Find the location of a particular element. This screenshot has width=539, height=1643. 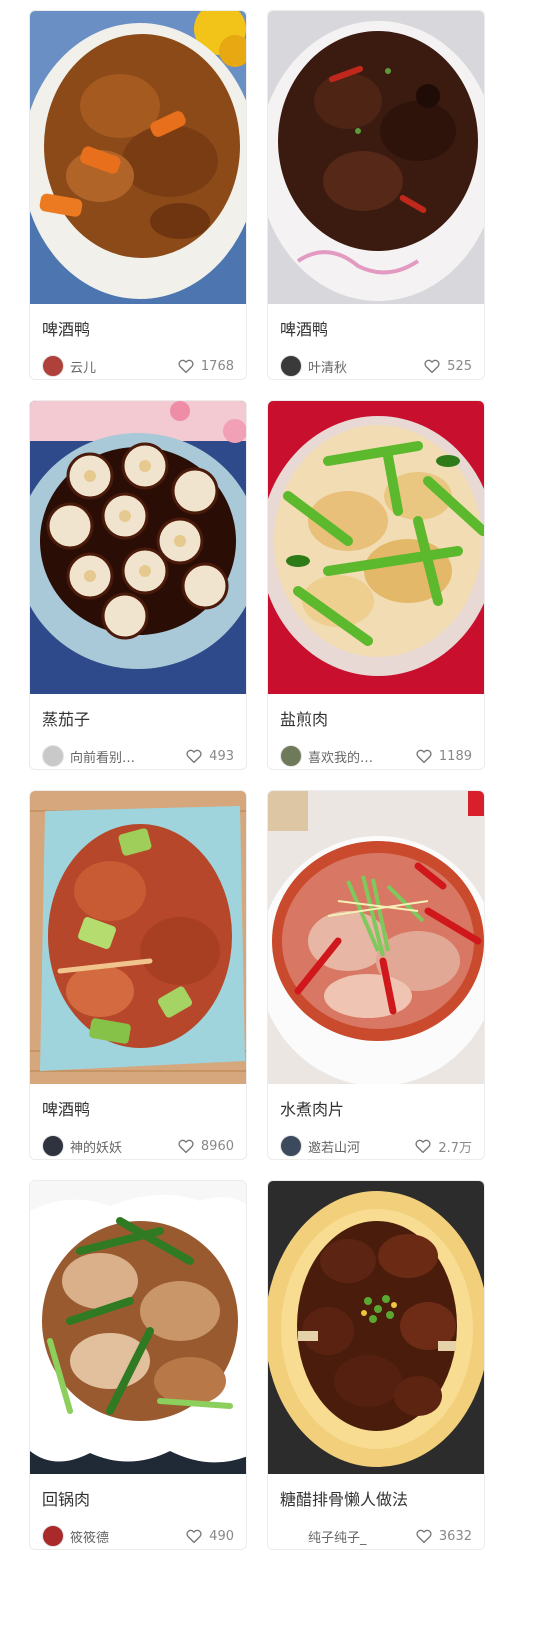

like-count: 1189 is located at coordinates (455, 756).